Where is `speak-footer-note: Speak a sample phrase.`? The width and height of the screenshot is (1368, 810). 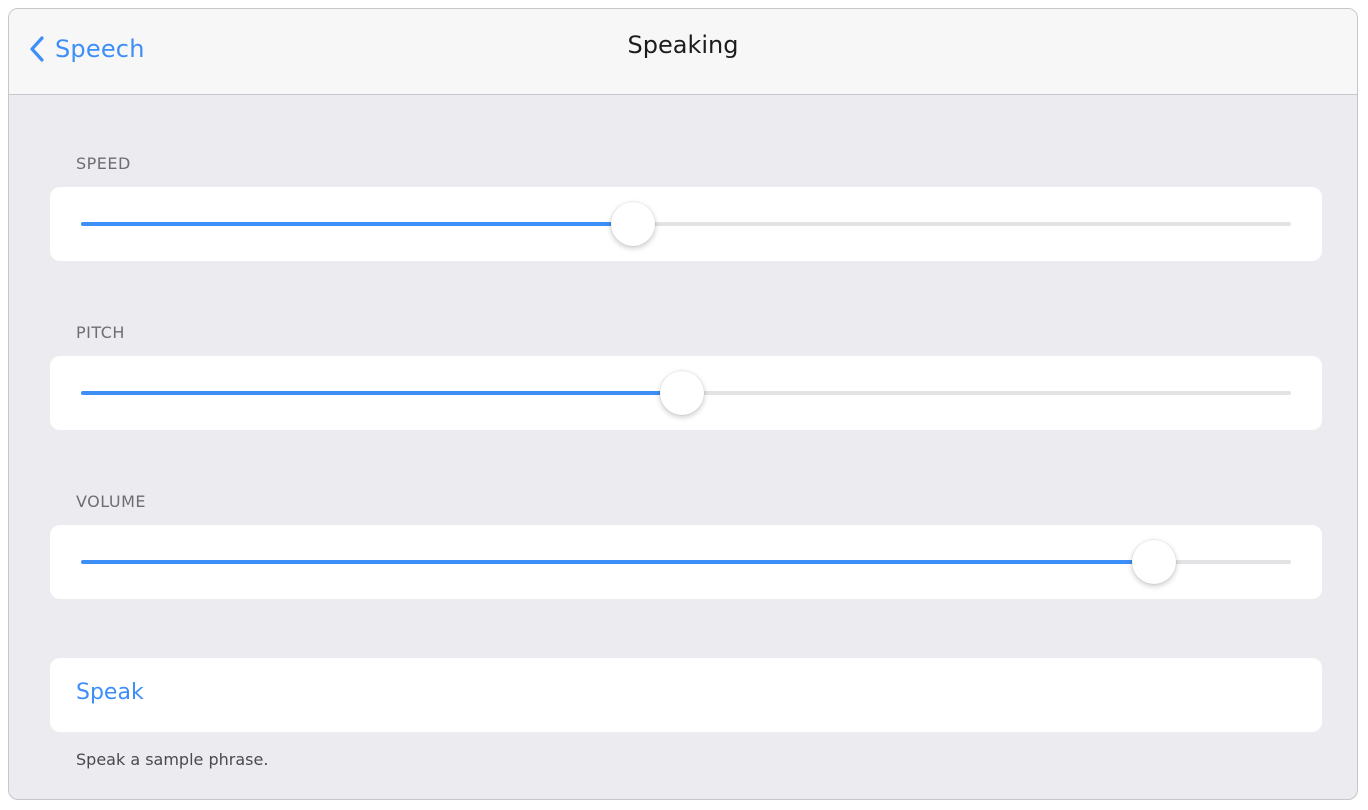 speak-footer-note: Speak a sample phrase. is located at coordinates (172, 759).